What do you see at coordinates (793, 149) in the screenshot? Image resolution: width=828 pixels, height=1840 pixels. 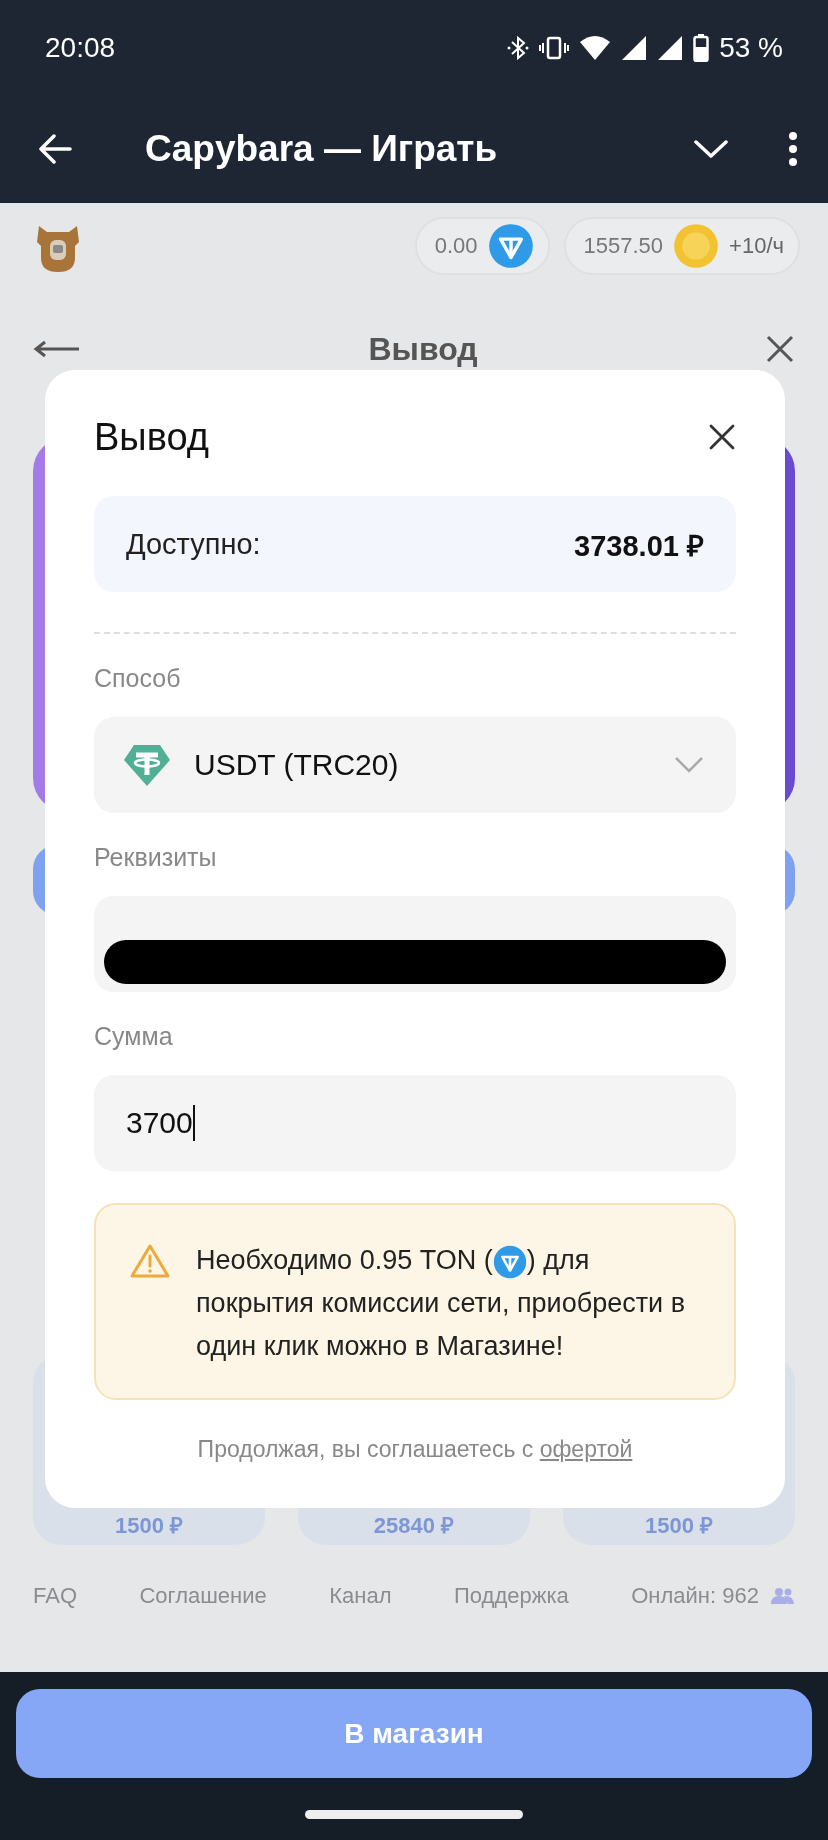 I see `more-menu-icon` at bounding box center [793, 149].